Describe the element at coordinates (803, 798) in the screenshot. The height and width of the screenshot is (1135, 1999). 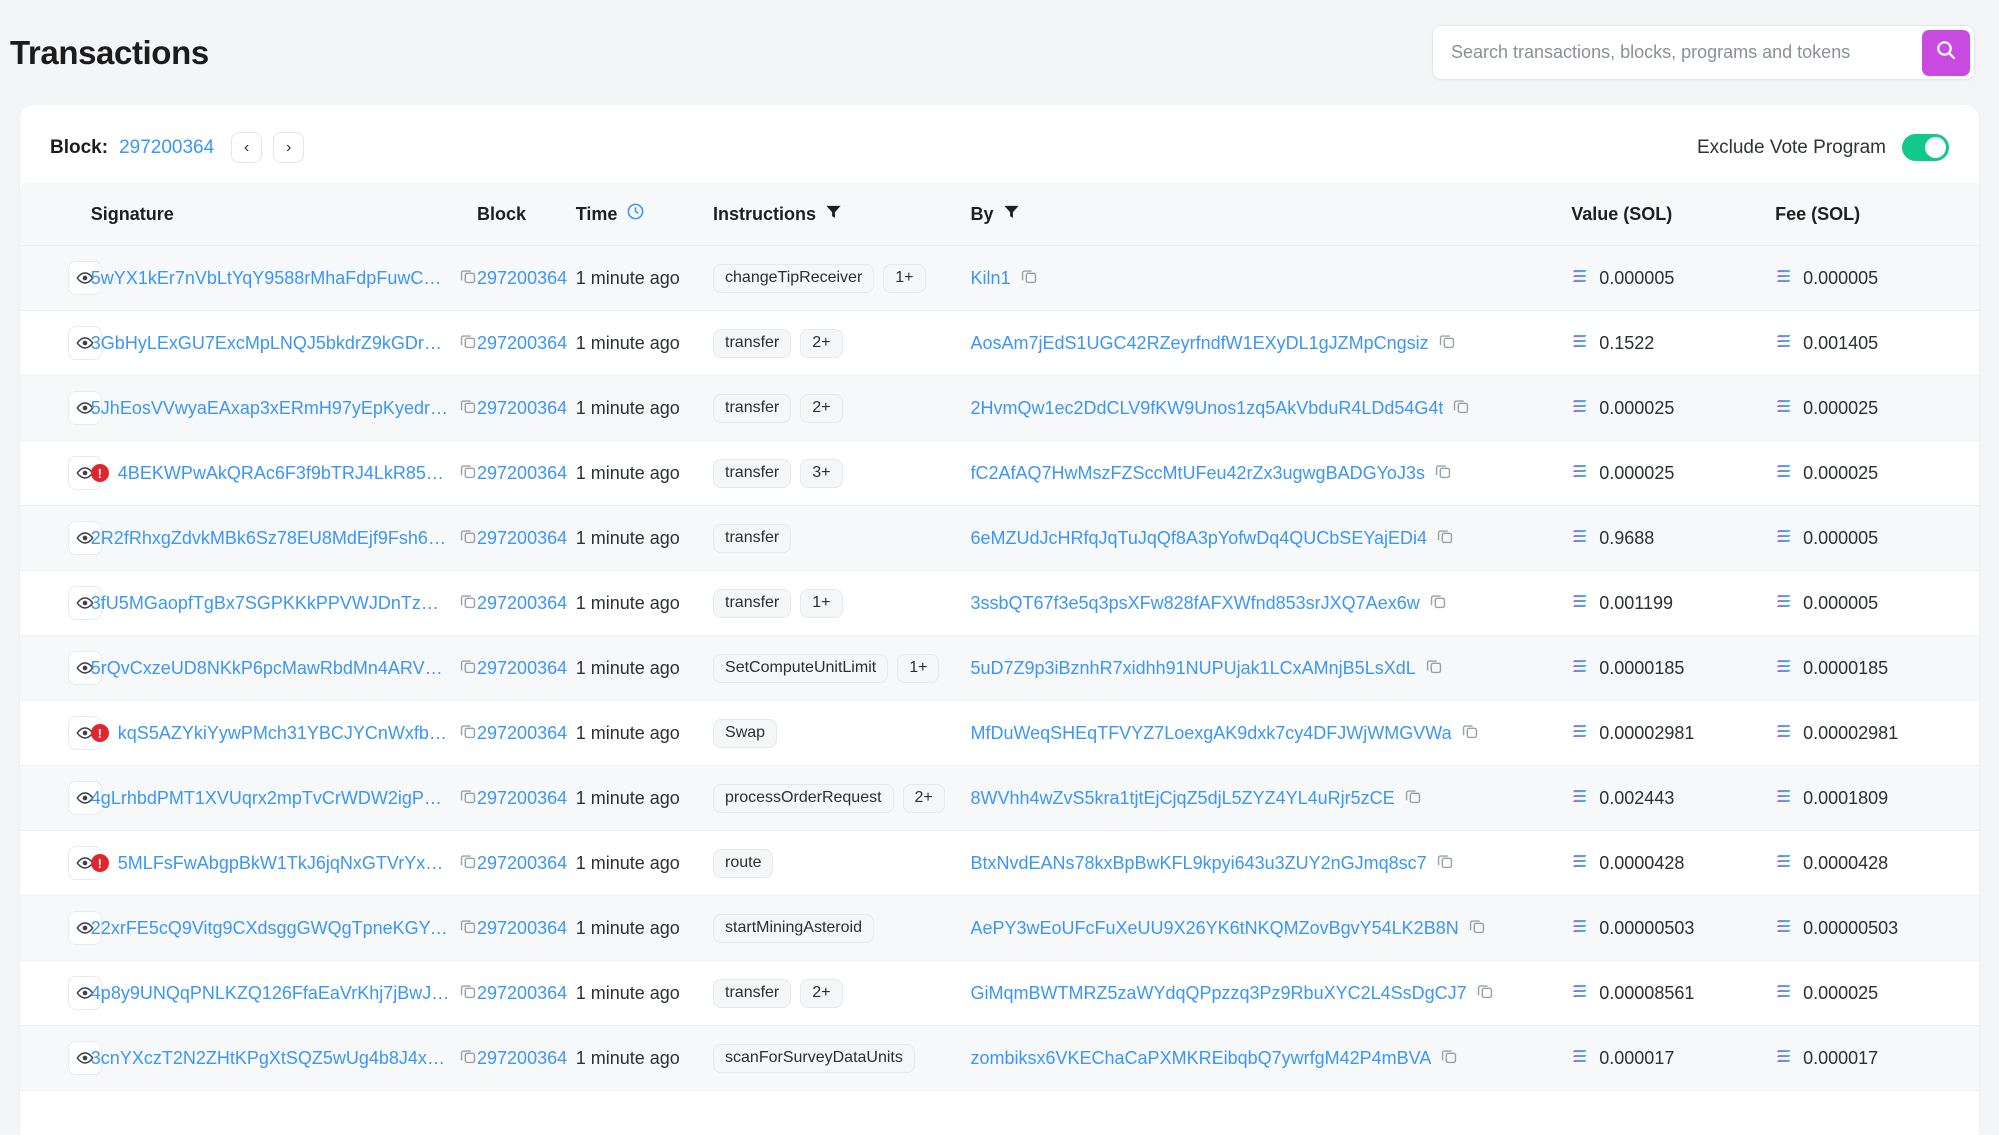
I see `instruction-chip: processOrderRequest` at that location.